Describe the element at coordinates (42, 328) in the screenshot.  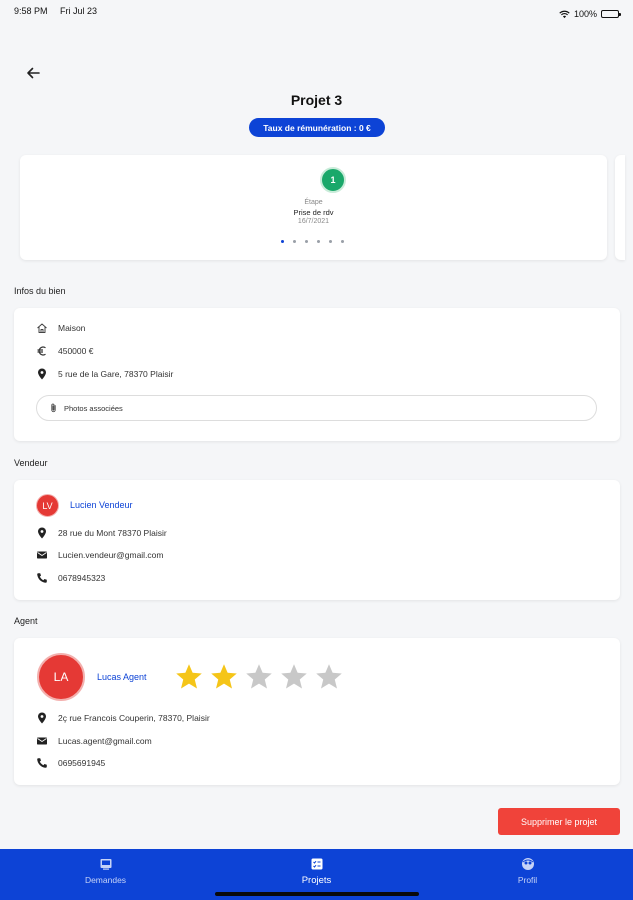
I see `home-icon` at that location.